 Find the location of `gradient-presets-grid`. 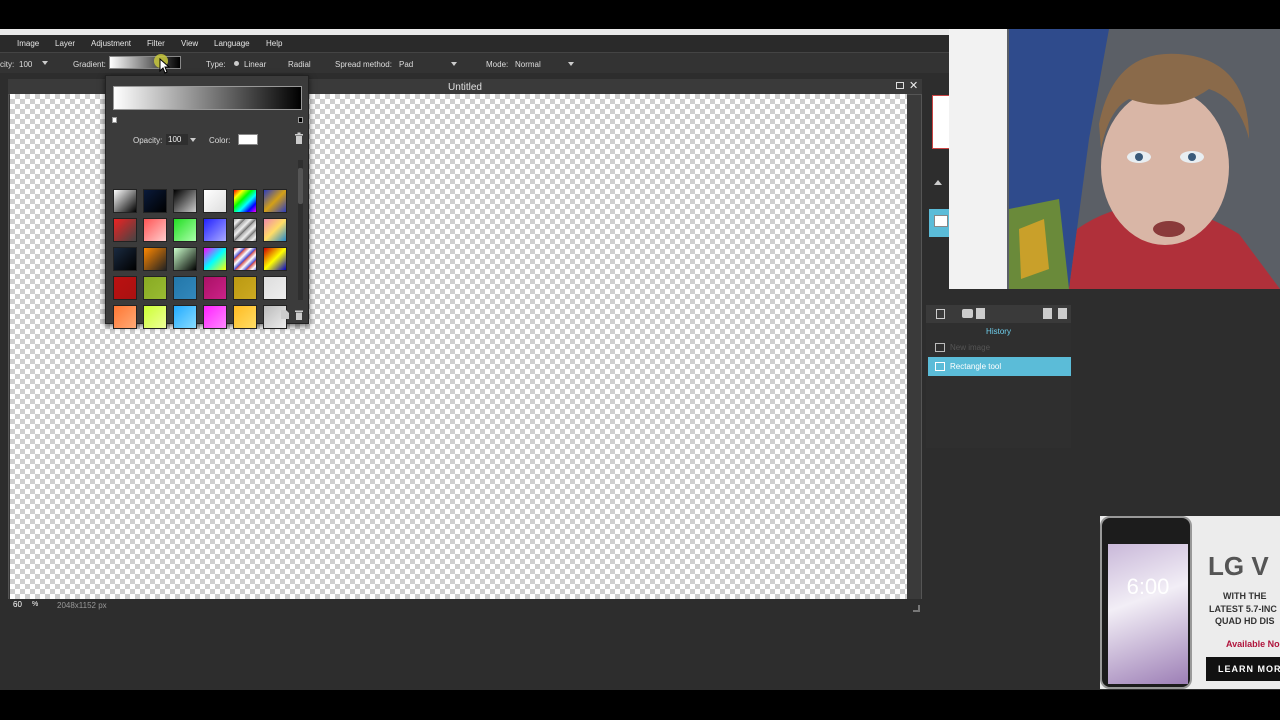

gradient-presets-grid is located at coordinates (203, 262).